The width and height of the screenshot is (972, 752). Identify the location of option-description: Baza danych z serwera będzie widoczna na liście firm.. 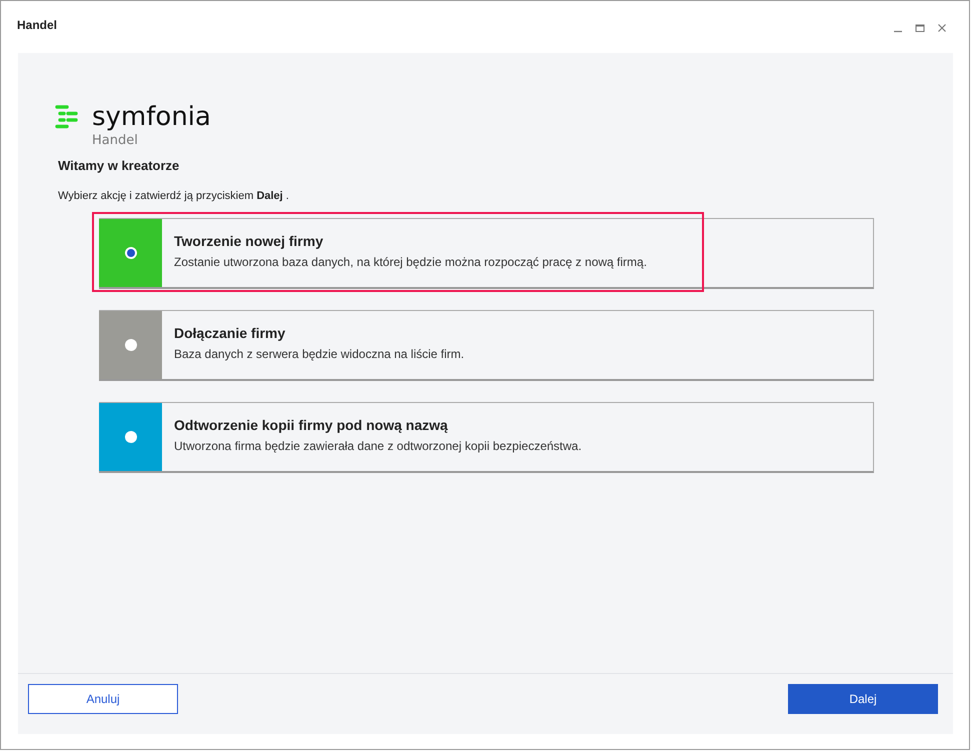
(319, 354).